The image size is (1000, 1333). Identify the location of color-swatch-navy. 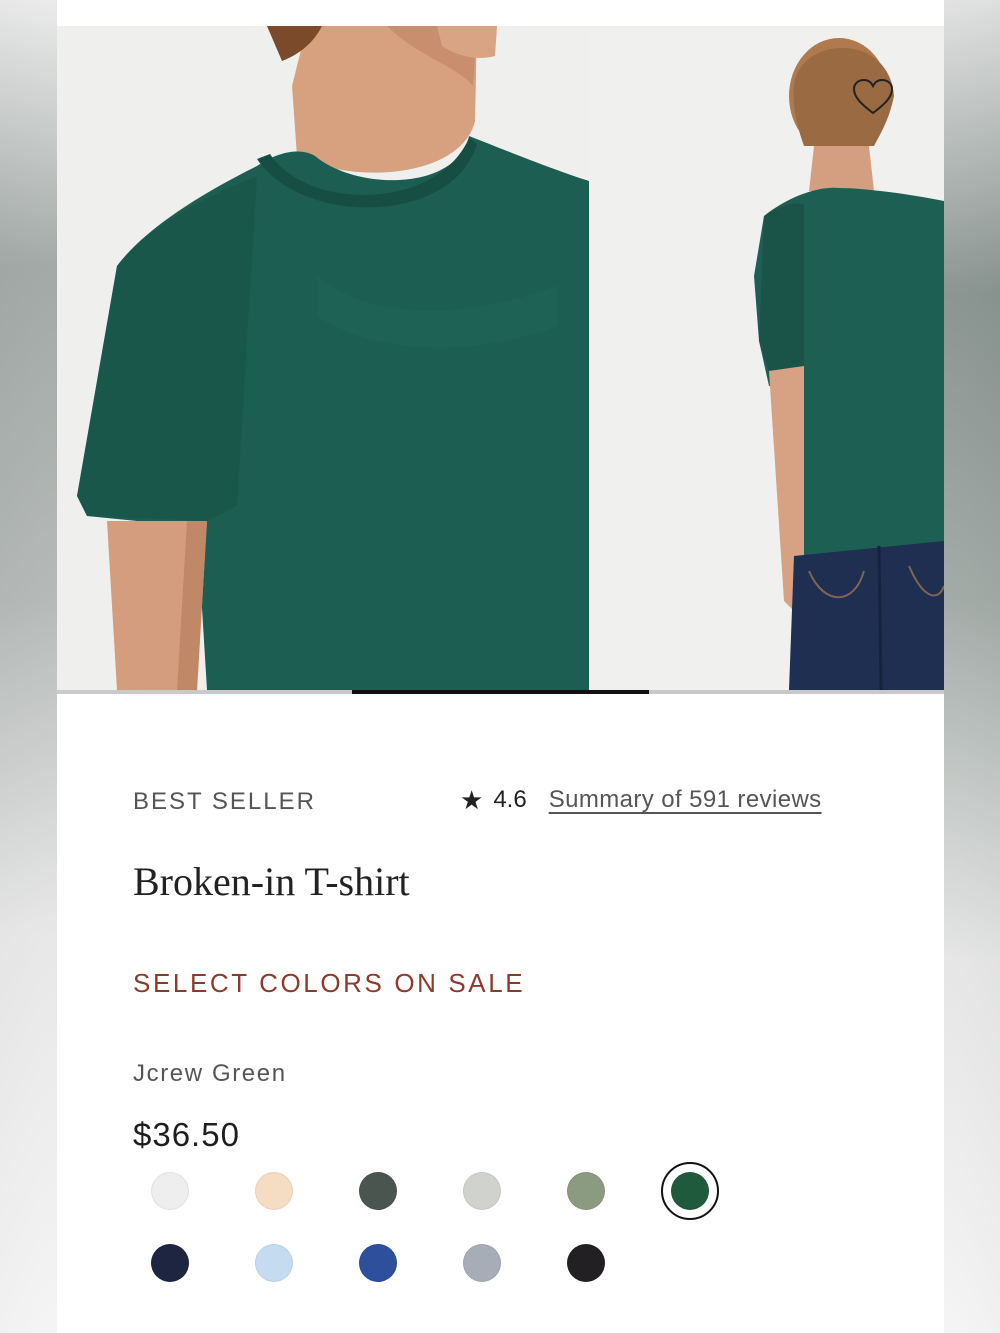
(170, 1263).